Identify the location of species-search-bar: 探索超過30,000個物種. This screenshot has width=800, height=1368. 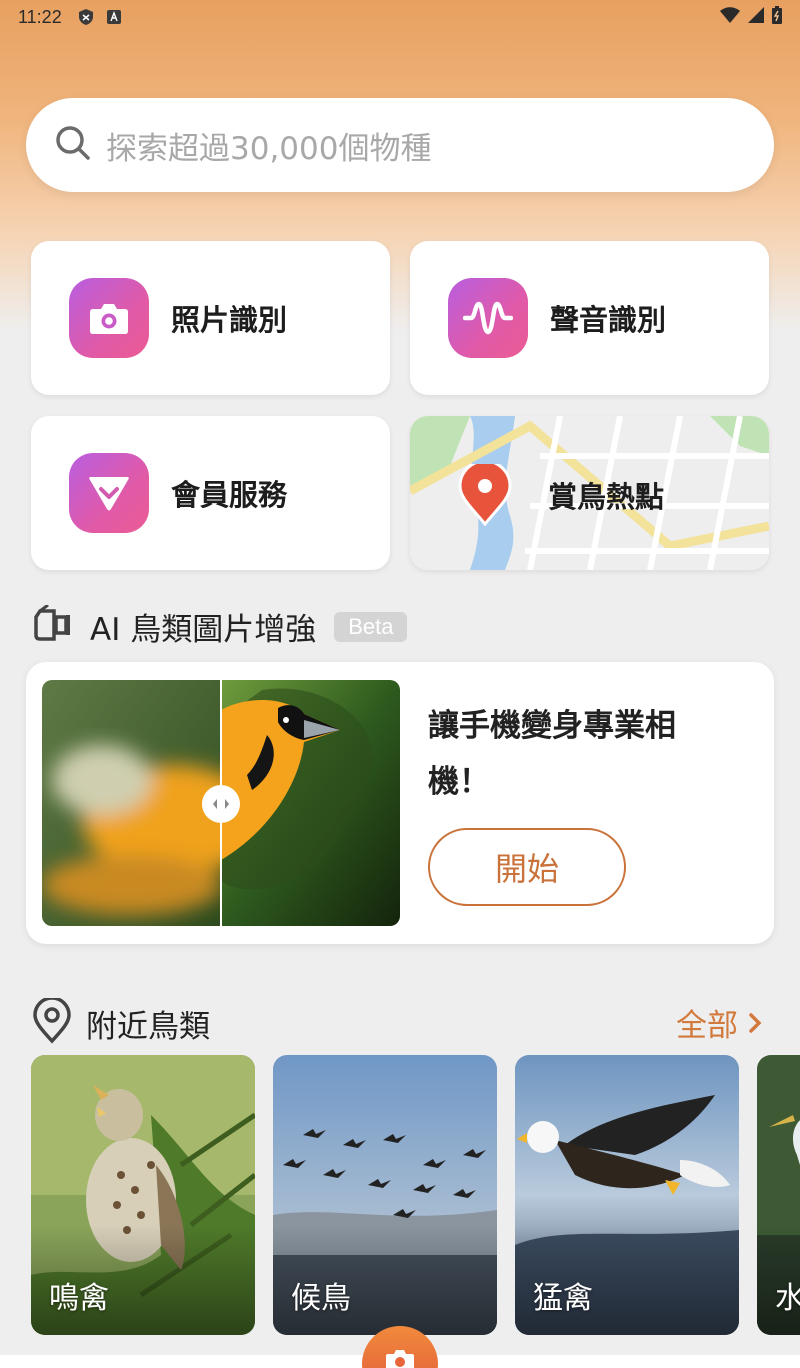
(400, 145).